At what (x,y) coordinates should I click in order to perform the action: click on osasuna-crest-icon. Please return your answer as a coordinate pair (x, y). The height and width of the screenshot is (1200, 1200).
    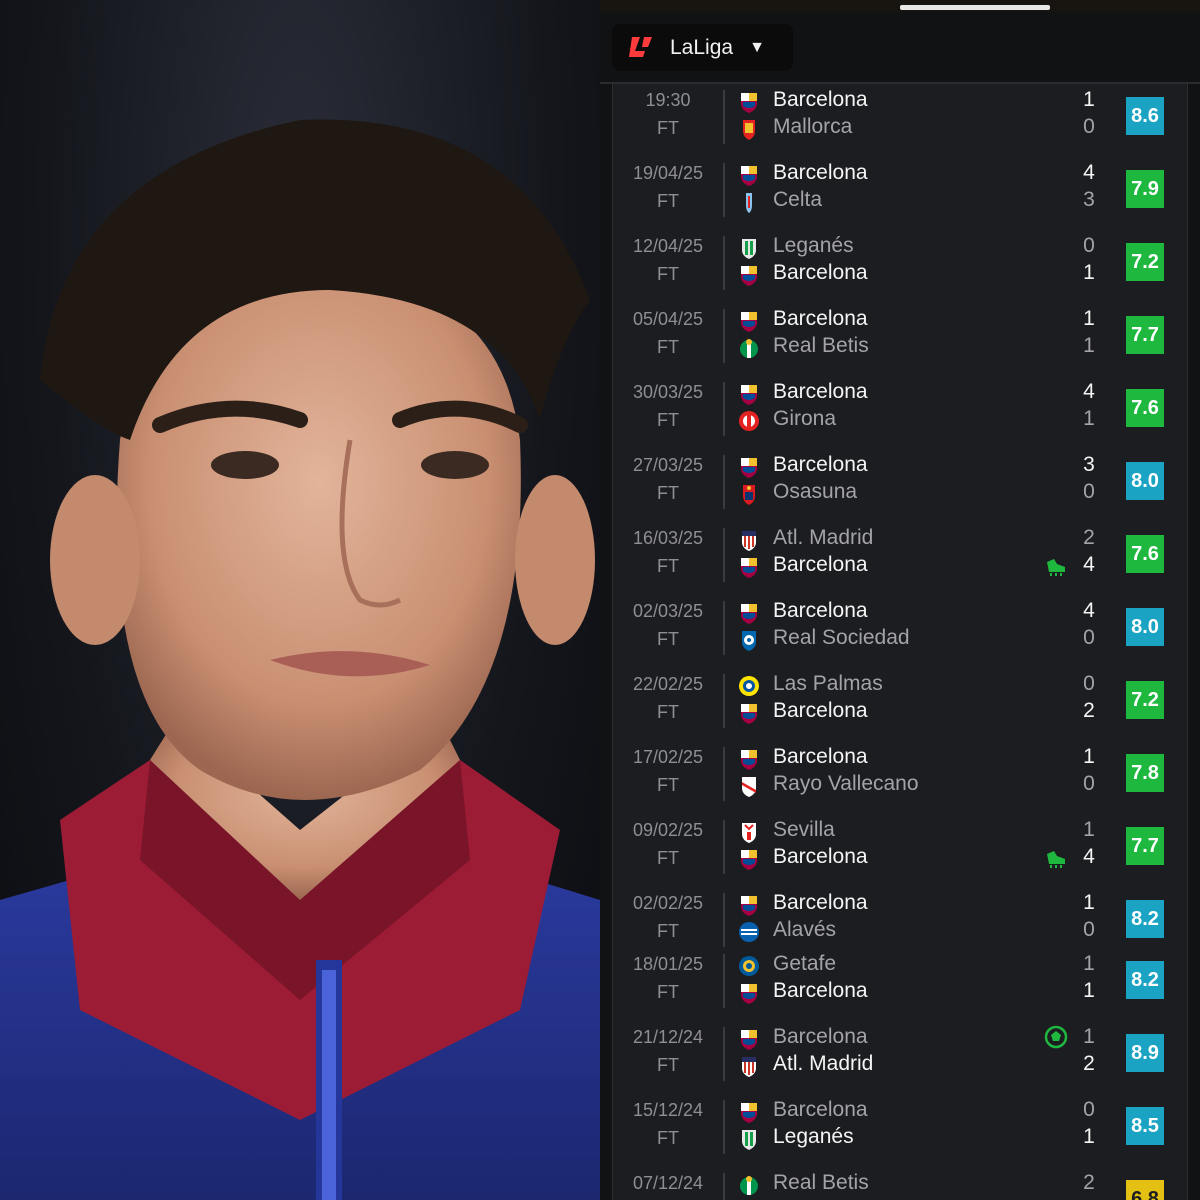
    Looking at the image, I should click on (749, 495).